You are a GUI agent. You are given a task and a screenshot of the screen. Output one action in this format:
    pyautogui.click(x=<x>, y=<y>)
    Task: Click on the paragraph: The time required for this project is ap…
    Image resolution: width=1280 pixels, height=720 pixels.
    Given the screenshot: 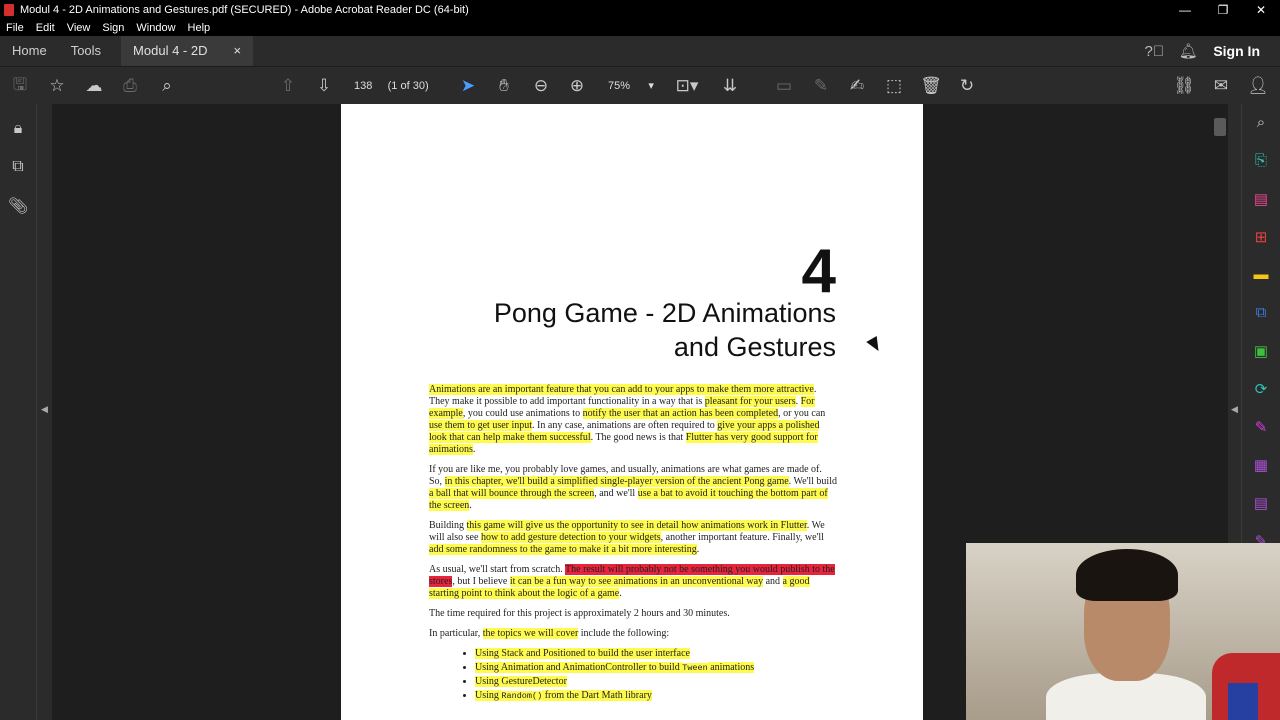 What is the action you would take?
    pyautogui.click(x=579, y=613)
    